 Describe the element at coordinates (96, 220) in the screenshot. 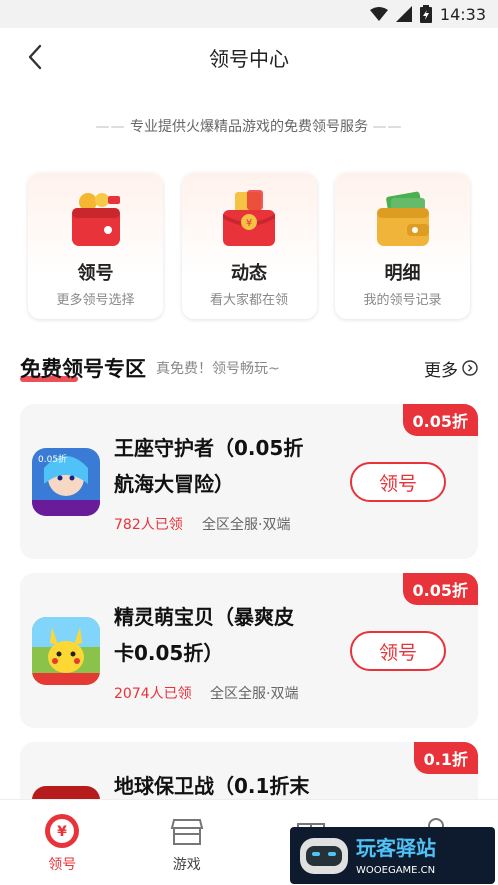

I see `wallet-coins-icon` at that location.